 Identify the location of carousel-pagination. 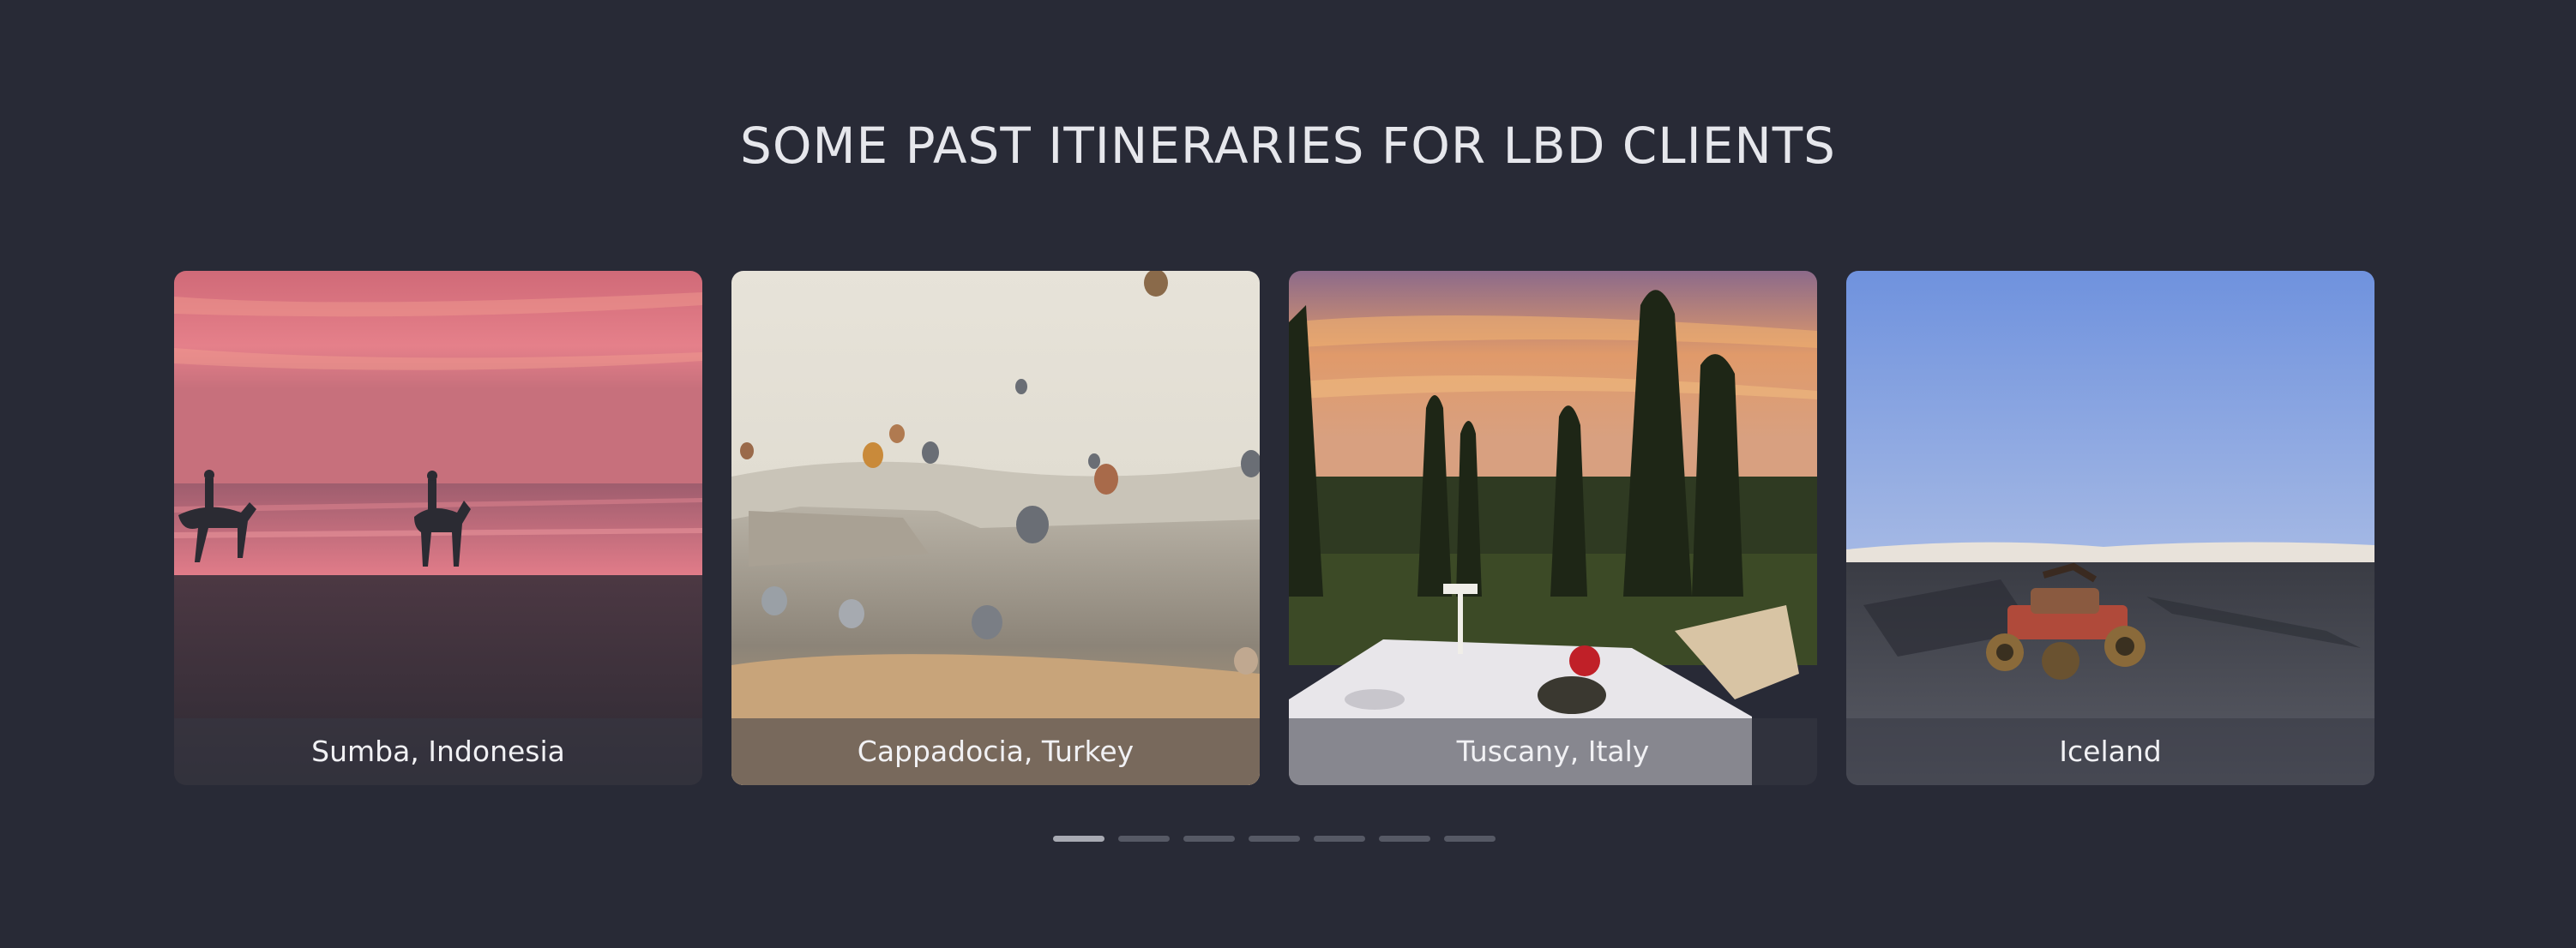
(1276, 839).